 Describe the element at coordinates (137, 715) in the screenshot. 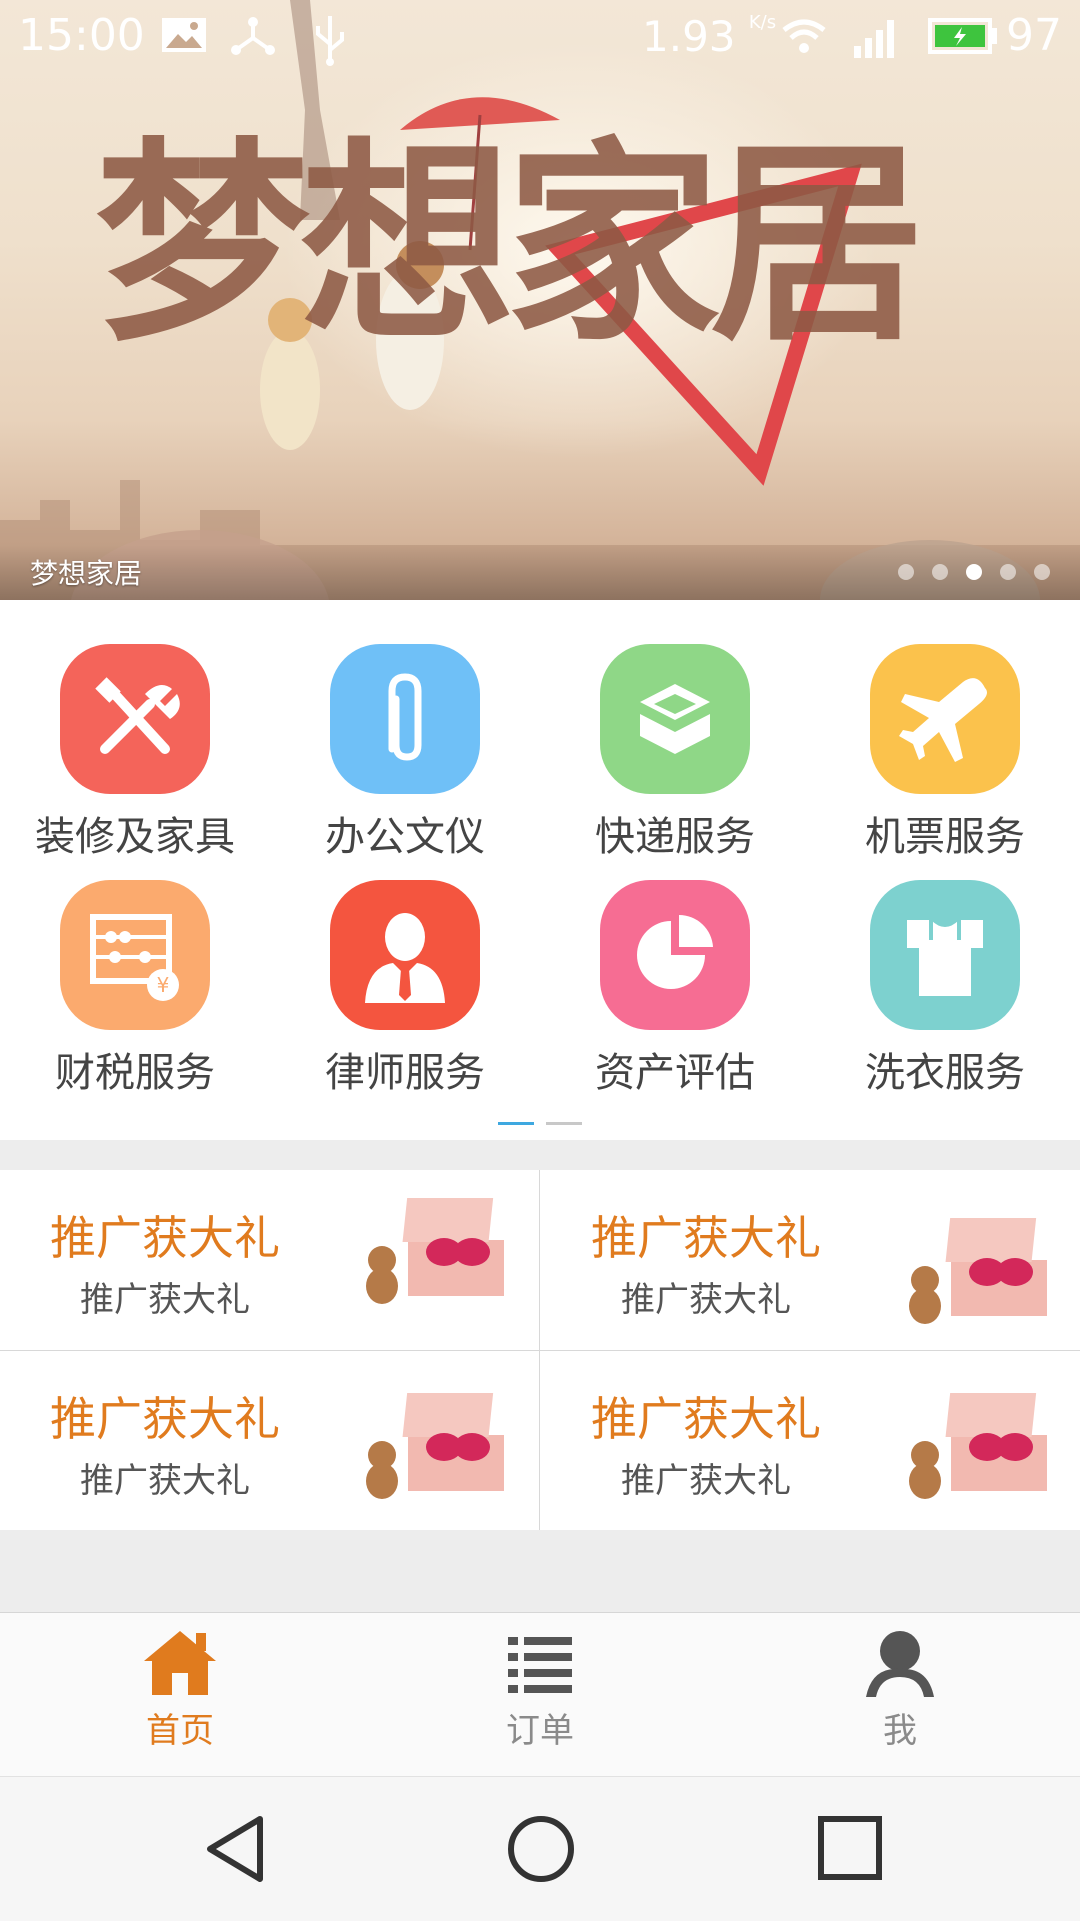

I see `tools-icon` at that location.